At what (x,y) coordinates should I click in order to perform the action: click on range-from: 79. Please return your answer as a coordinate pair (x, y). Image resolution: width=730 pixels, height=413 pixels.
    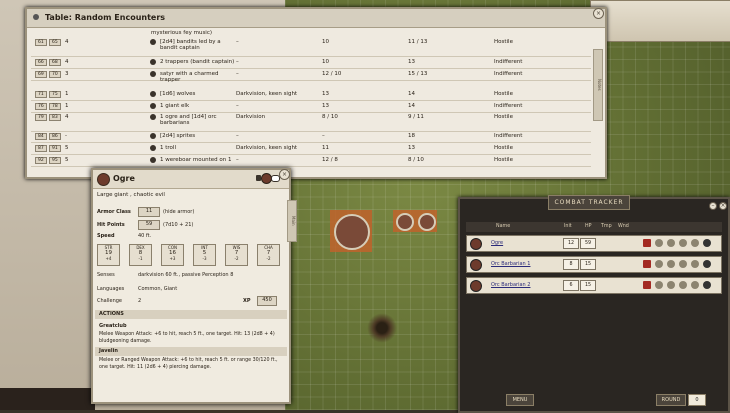
    Looking at the image, I should click on (41, 117).